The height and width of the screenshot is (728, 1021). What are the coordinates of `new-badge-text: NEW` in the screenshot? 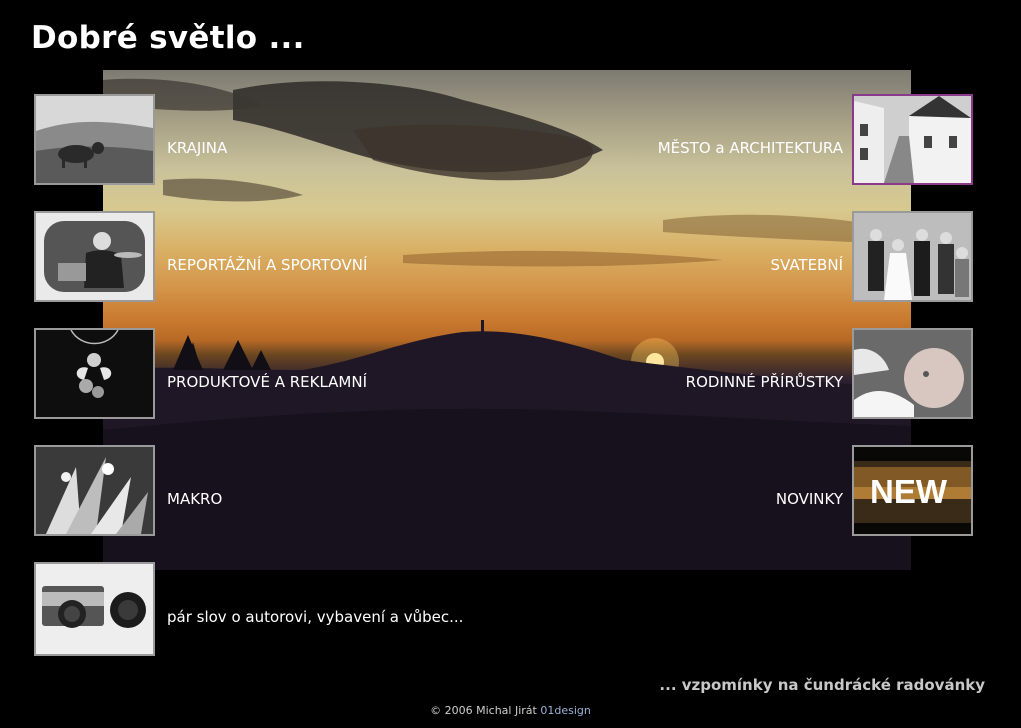 It's located at (908, 491).